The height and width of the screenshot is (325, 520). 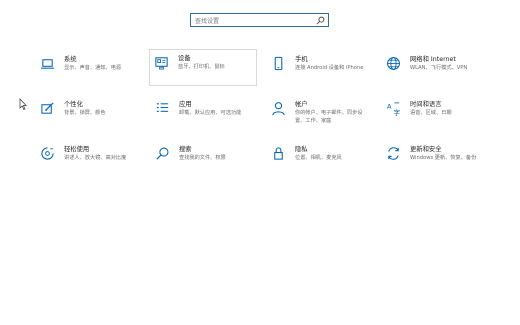 What do you see at coordinates (95, 158) in the screenshot?
I see `tile-desc: 讲述人、放大镜、高对比度` at bounding box center [95, 158].